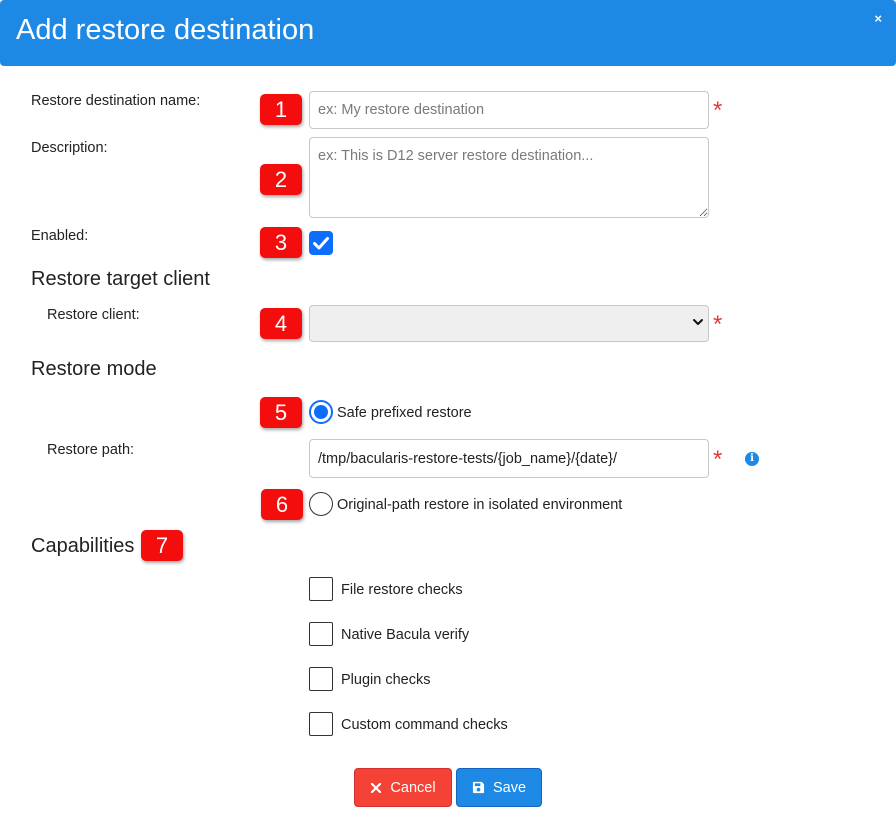  What do you see at coordinates (281, 109) in the screenshot?
I see `annotation-badge-1: 1` at bounding box center [281, 109].